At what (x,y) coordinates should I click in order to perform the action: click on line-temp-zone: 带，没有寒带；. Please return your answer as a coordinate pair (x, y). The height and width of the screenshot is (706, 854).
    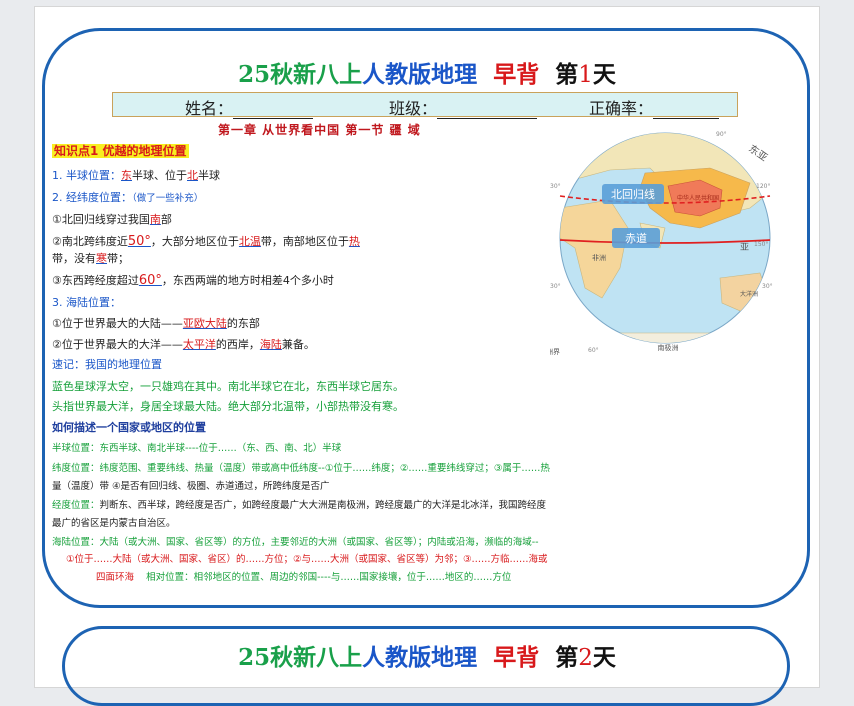
    Looking at the image, I should click on (90, 258).